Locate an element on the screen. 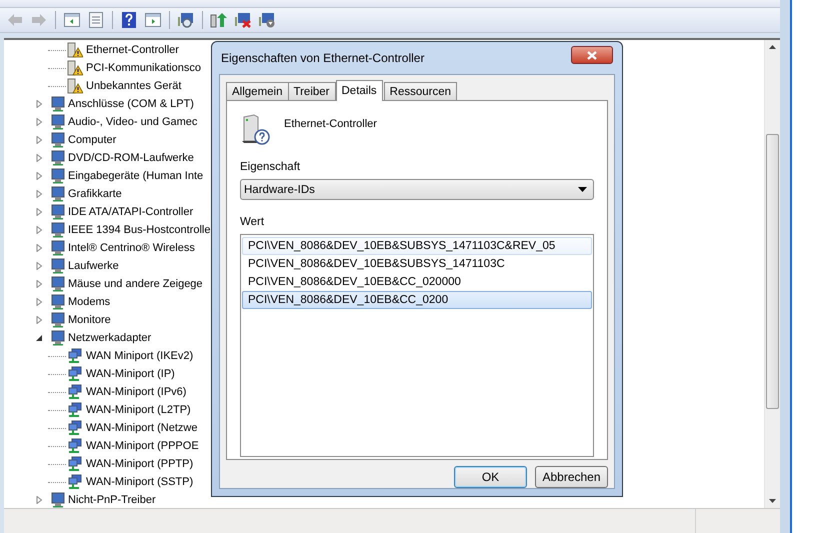  dialog-title: Eigenschaften von Ethernet-Controller is located at coordinates (322, 58).